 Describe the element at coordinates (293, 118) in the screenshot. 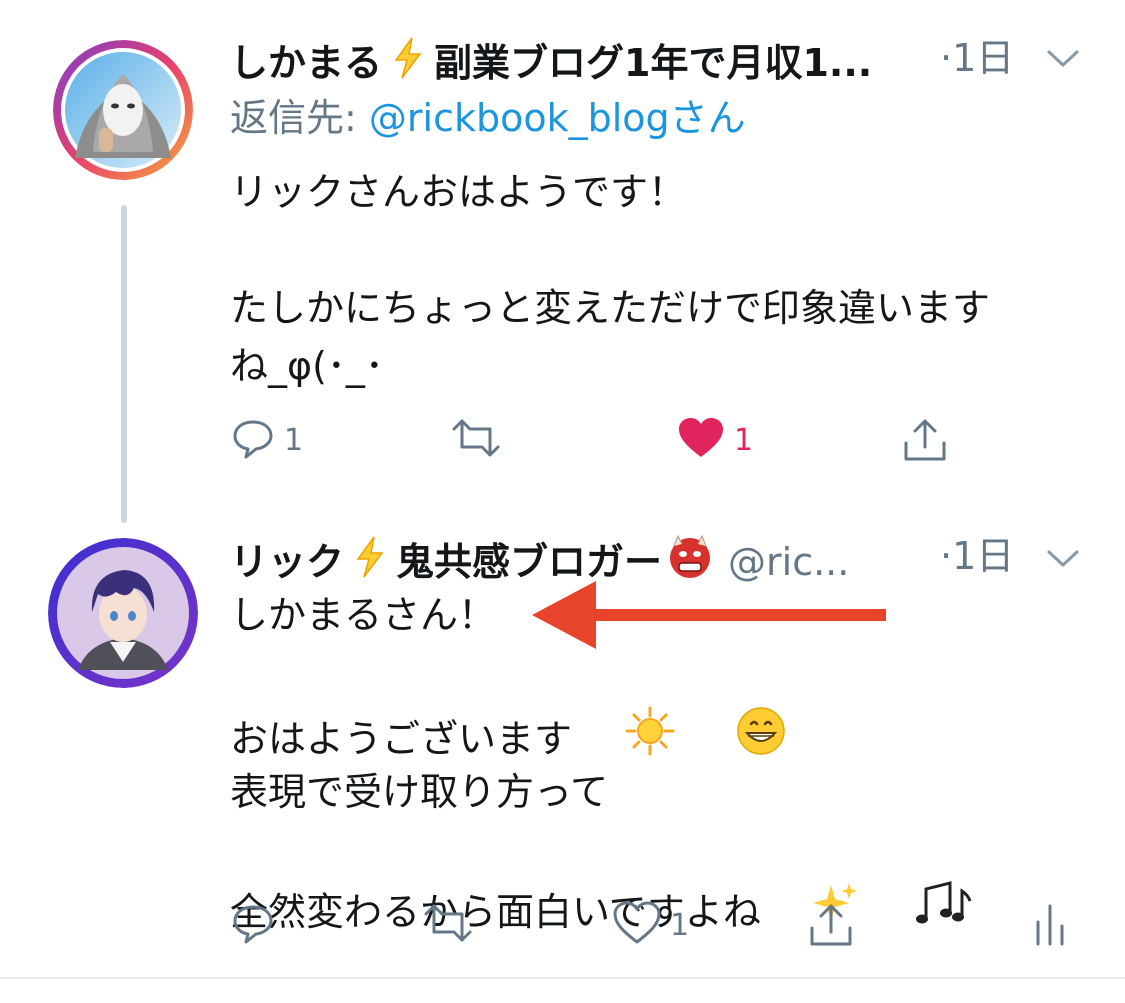

I see `reply-to-label: 返信先:` at that location.